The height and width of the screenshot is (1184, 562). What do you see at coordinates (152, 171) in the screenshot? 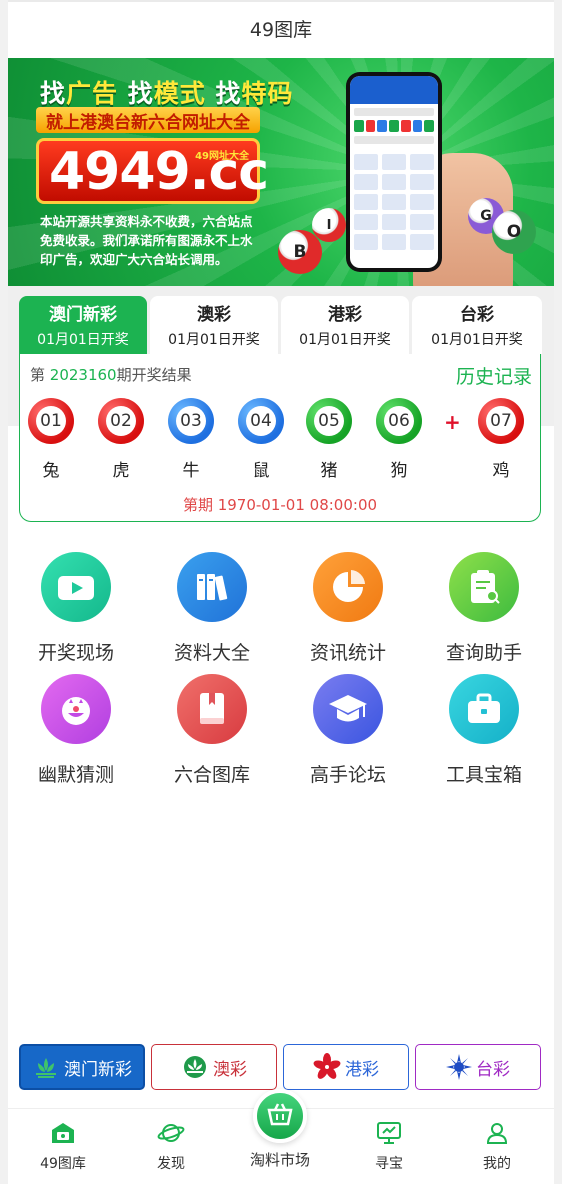
I see `banner-domain-box: 4949.cc 49网址大全` at bounding box center [152, 171].